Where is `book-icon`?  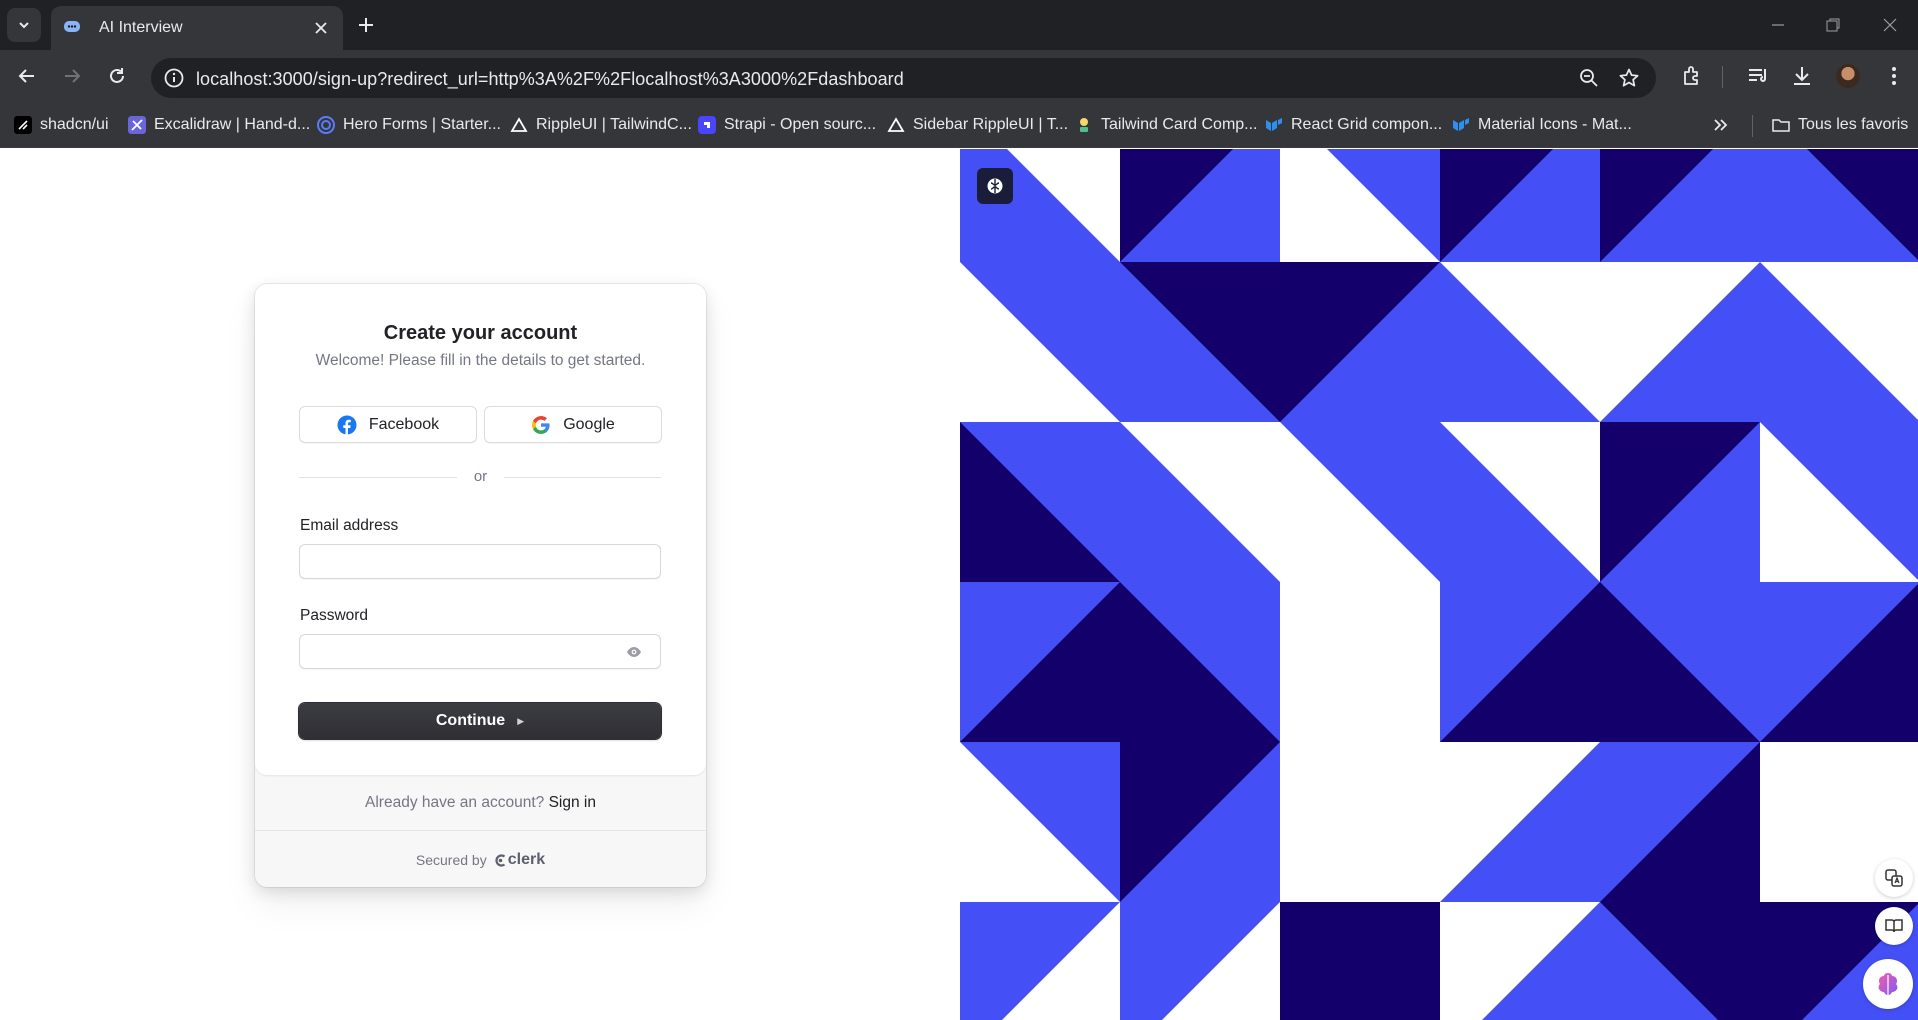
book-icon is located at coordinates (1894, 926).